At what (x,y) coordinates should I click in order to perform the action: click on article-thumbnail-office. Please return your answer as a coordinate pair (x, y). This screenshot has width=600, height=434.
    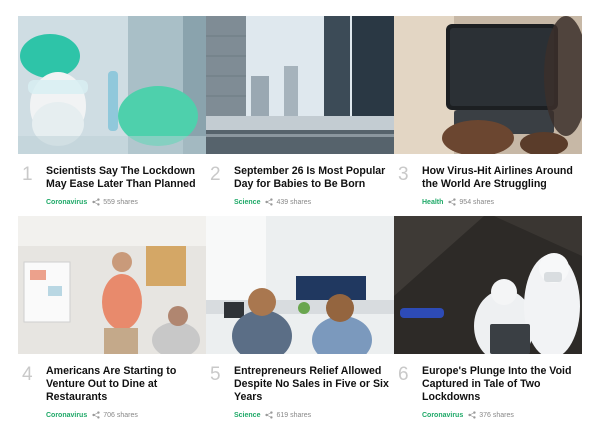
    Looking at the image, I should click on (112, 285).